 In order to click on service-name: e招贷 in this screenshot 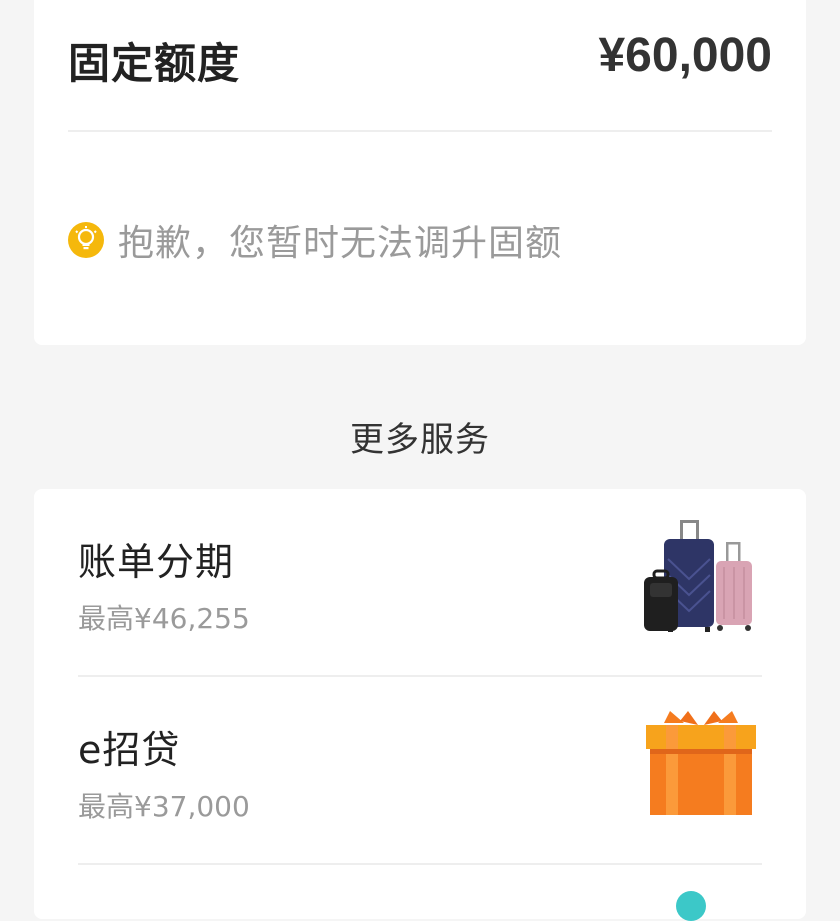, I will do `click(129, 750)`.